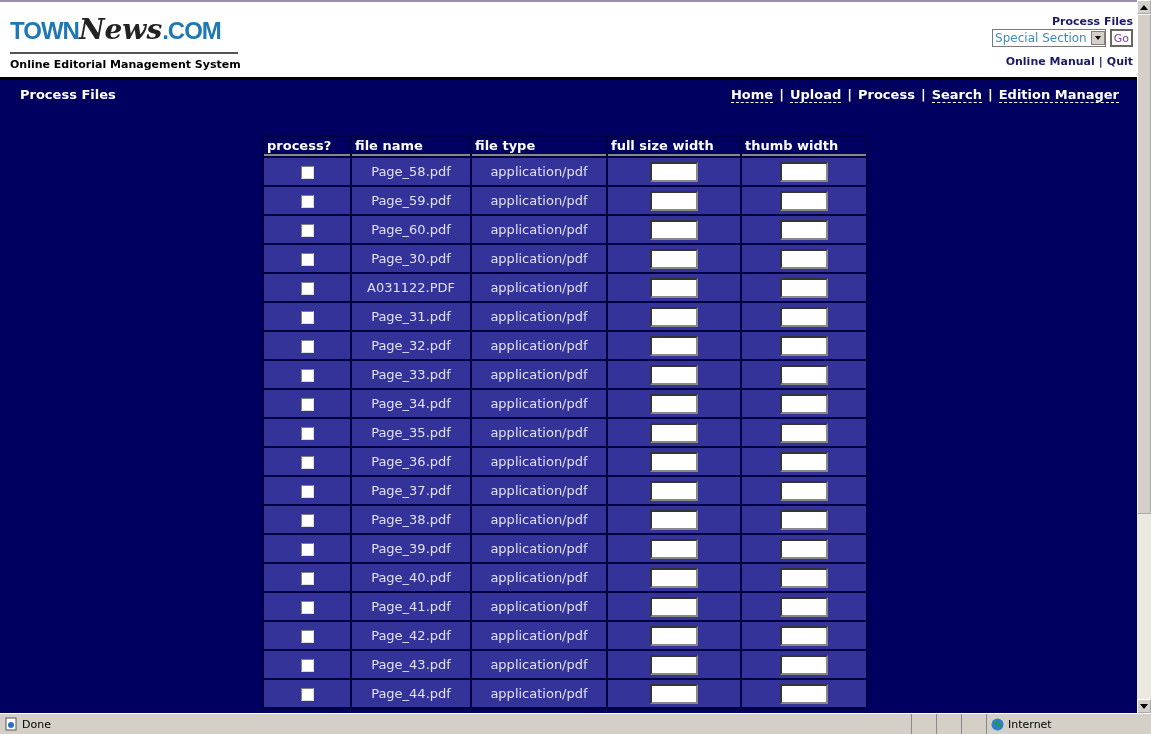 This screenshot has height=734, width=1151. What do you see at coordinates (411, 606) in the screenshot?
I see `file-name-cell: Page_41.pdf` at bounding box center [411, 606].